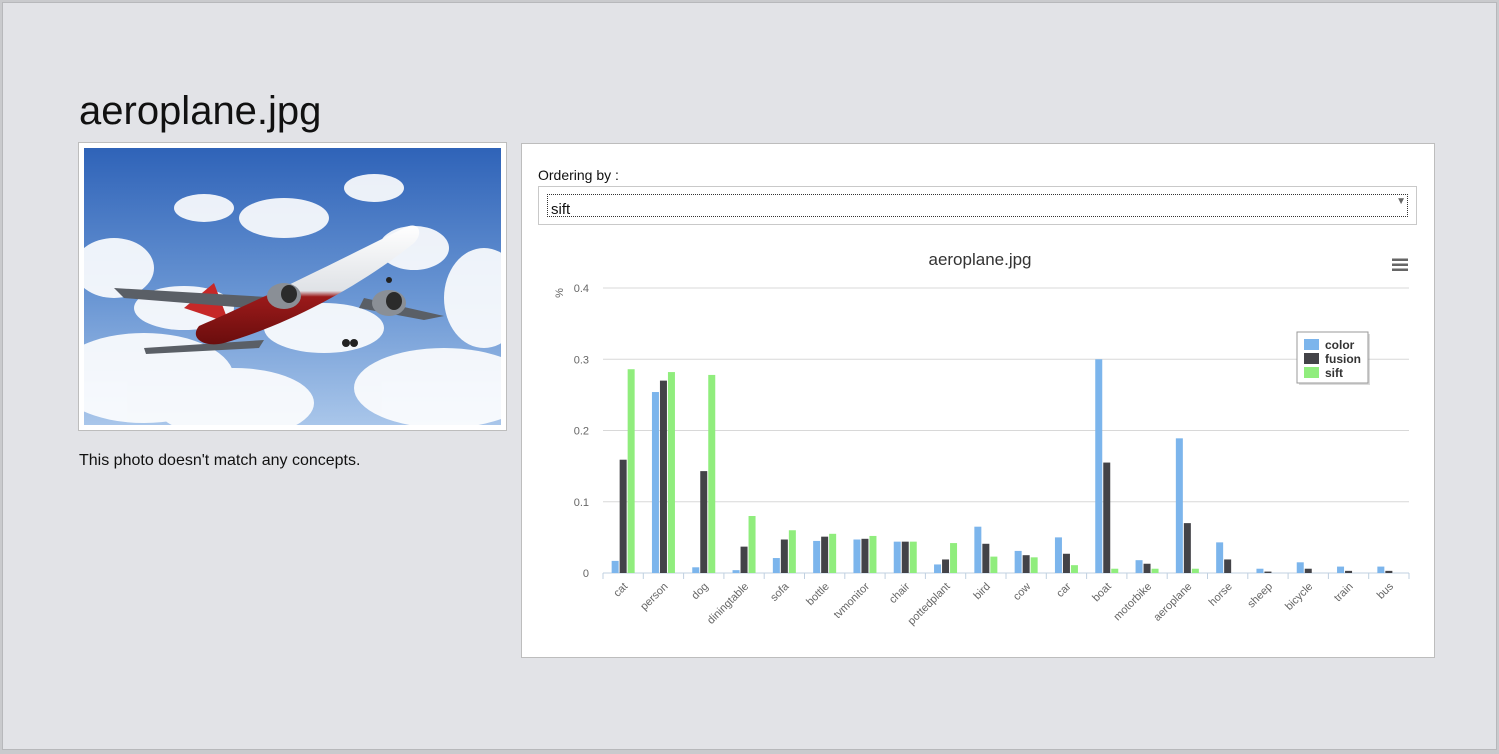 The image size is (1499, 754). What do you see at coordinates (1311, 344) in the screenshot?
I see `legend-swatch-color` at bounding box center [1311, 344].